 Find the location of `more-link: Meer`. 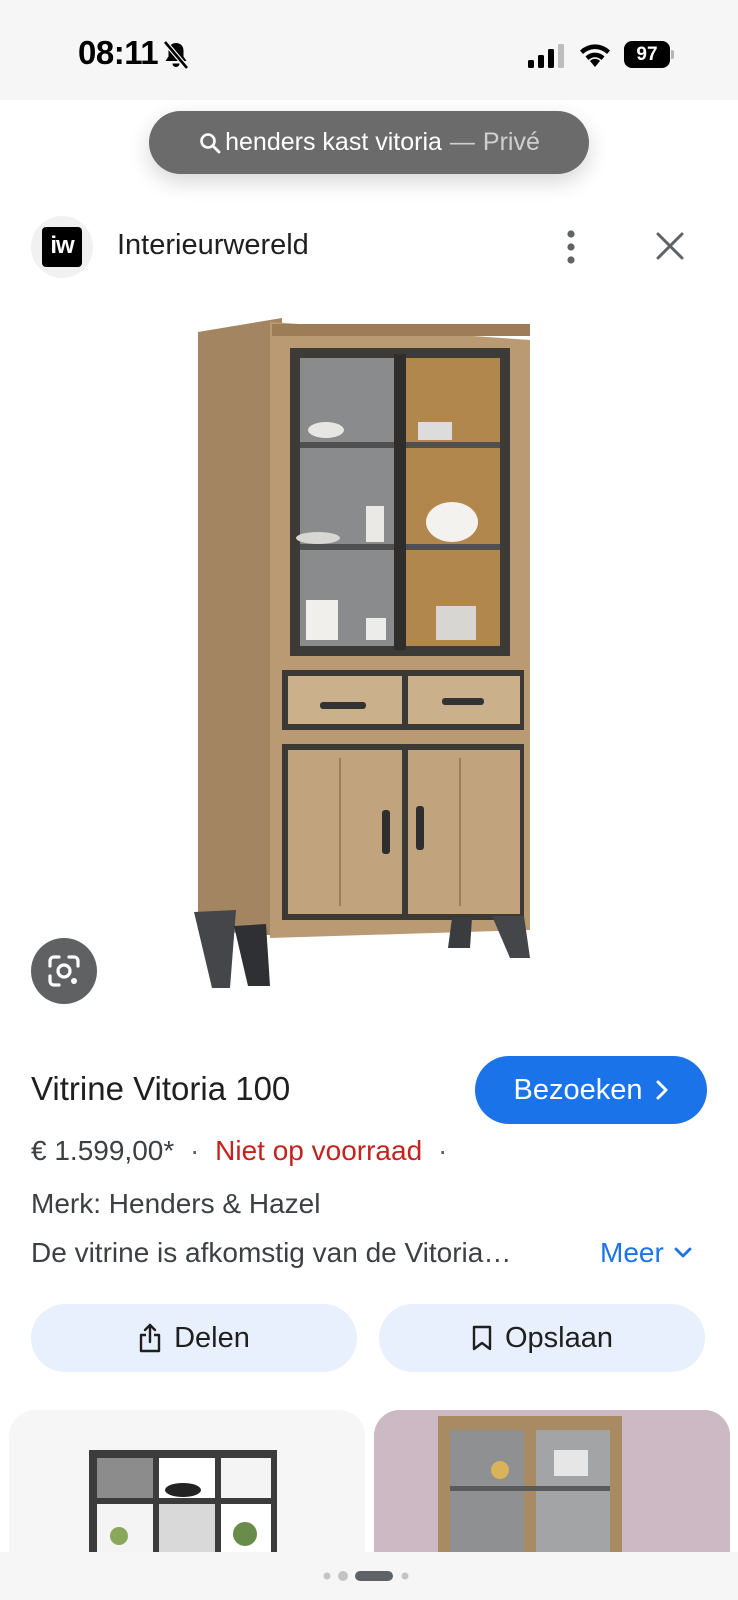

more-link: Meer is located at coordinates (646, 1253).